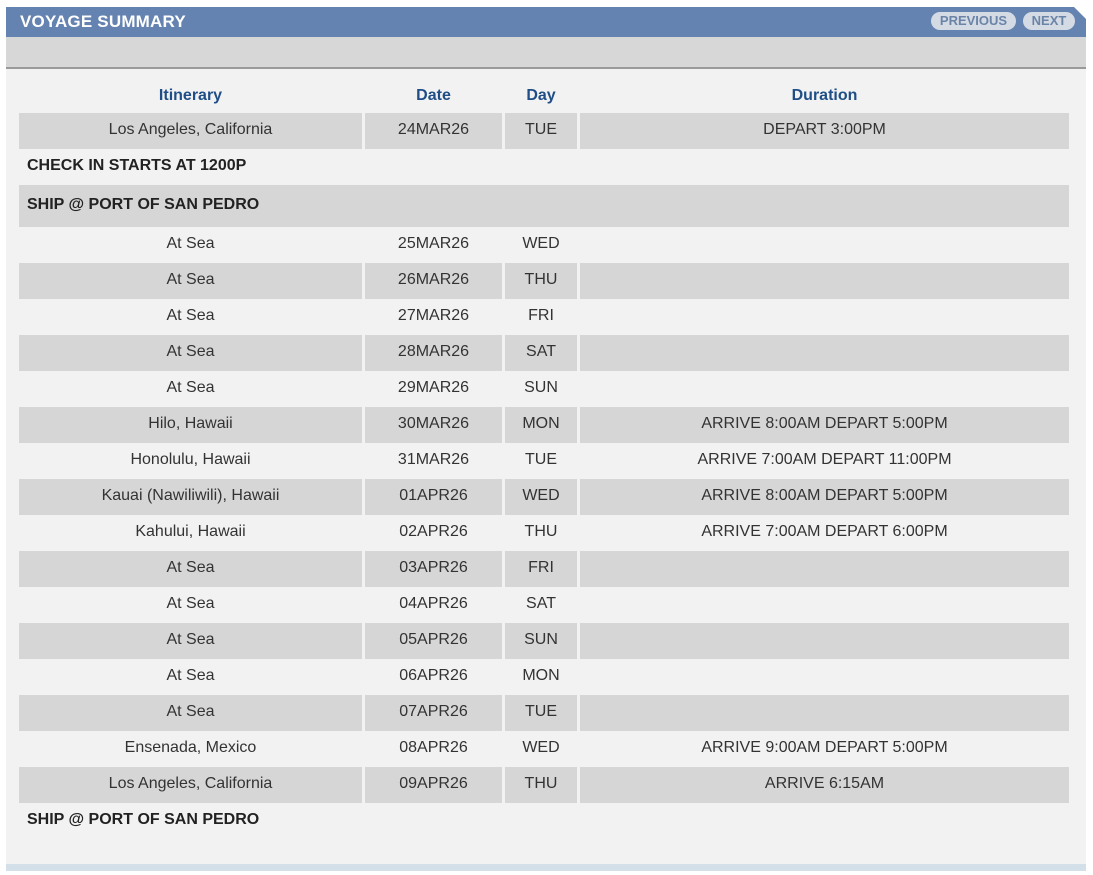 This screenshot has width=1093, height=875. Describe the element at coordinates (190, 531) in the screenshot. I see `cell-itinerary: Kahului, Hawaii` at that location.